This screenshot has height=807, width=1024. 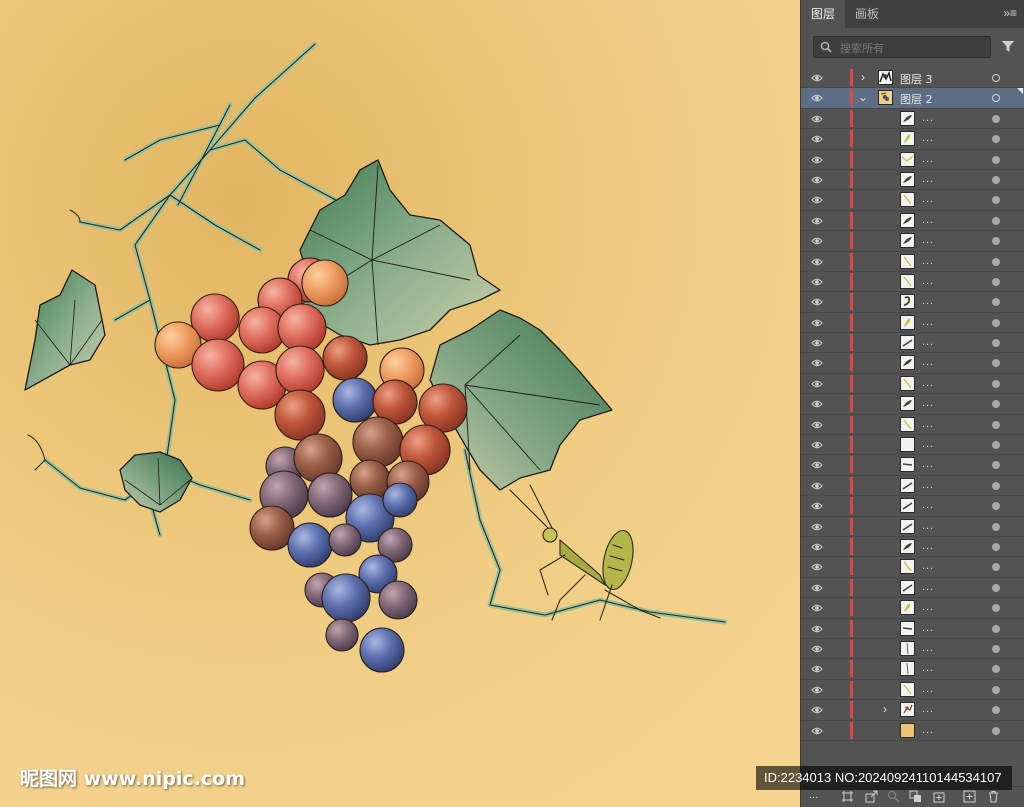 What do you see at coordinates (914, 48) in the screenshot?
I see `search-input` at bounding box center [914, 48].